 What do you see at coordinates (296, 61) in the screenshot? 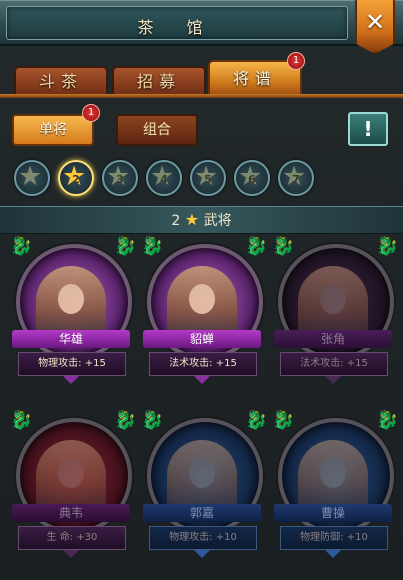
I see `tab-badge: 1` at bounding box center [296, 61].